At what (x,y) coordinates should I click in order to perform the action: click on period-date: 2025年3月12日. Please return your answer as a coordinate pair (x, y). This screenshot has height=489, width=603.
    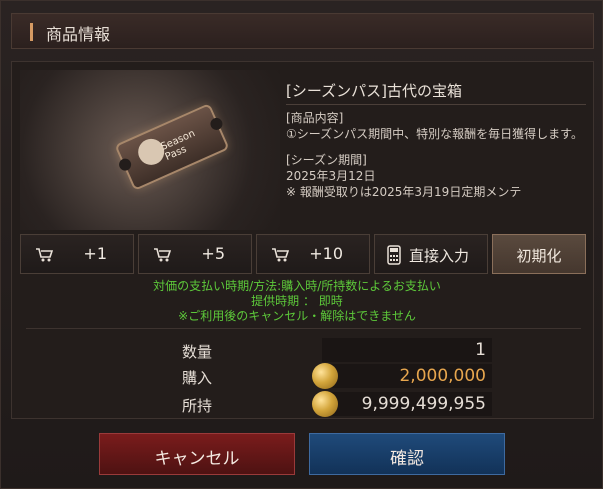
    Looking at the image, I should click on (331, 176).